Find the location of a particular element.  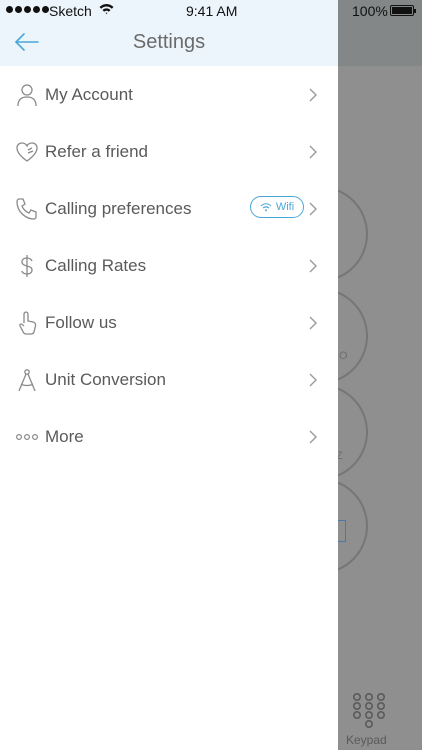

dollar-icon is located at coordinates (27, 265).